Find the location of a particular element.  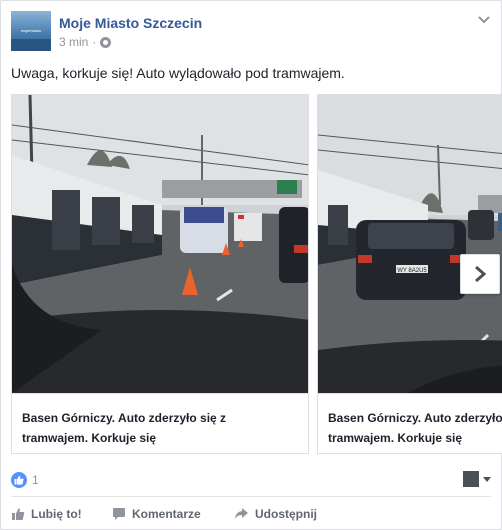

post-as-selector is located at coordinates (477, 479).